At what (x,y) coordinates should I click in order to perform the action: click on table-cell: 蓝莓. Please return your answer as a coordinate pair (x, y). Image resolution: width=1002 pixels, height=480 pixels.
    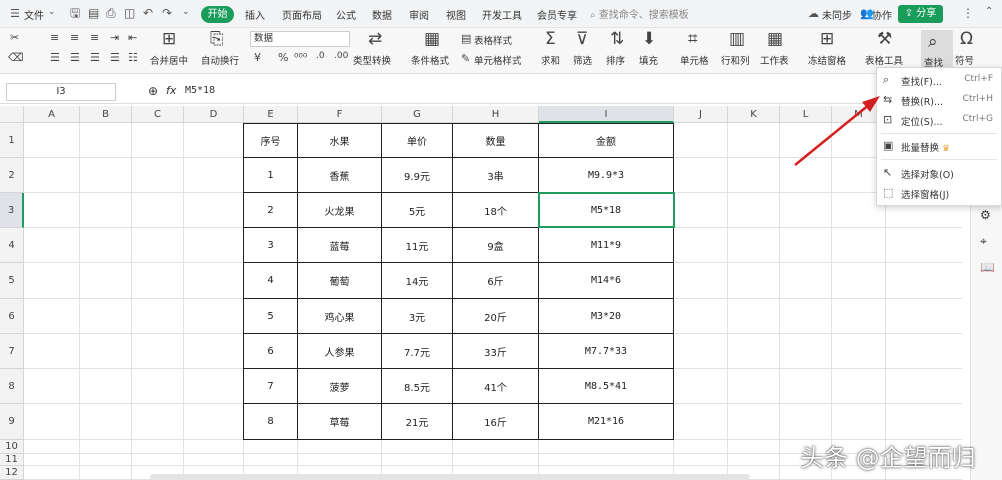
    Looking at the image, I should click on (340, 245).